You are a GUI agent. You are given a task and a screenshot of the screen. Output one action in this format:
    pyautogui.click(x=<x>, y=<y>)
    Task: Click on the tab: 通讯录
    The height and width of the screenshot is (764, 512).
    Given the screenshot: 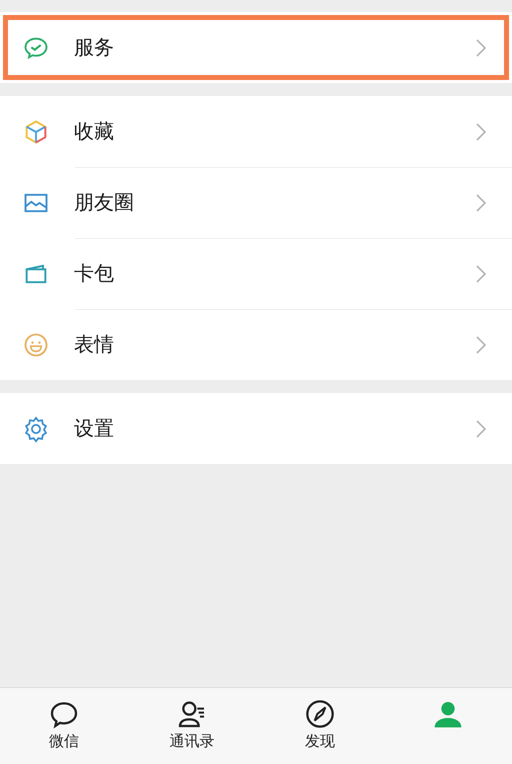 What is the action you would take?
    pyautogui.click(x=192, y=726)
    